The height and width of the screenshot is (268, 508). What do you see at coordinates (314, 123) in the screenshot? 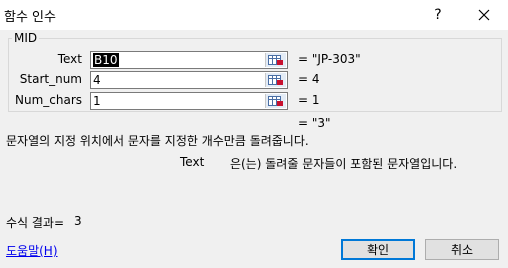
I see `function-result: = "3"` at bounding box center [314, 123].